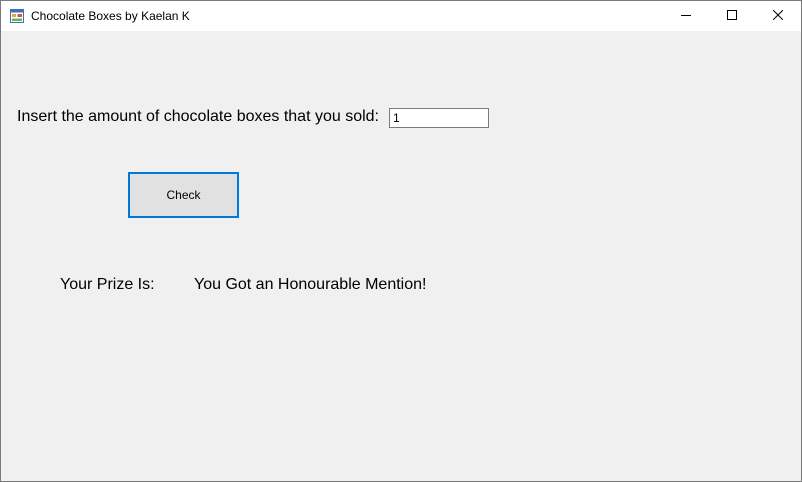 The height and width of the screenshot is (482, 802). I want to click on prize-result-text: You Got an Honourable Mention!, so click(310, 284).